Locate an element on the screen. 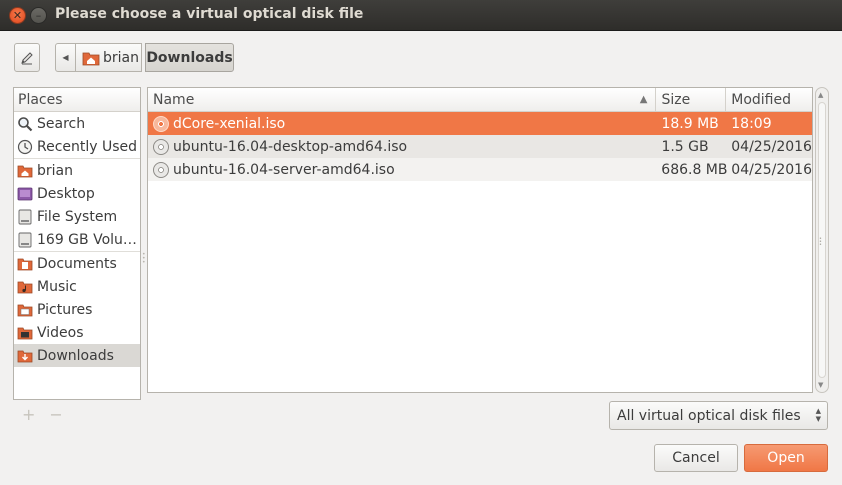  sort-ascending-icon: ▲ is located at coordinates (643, 99).